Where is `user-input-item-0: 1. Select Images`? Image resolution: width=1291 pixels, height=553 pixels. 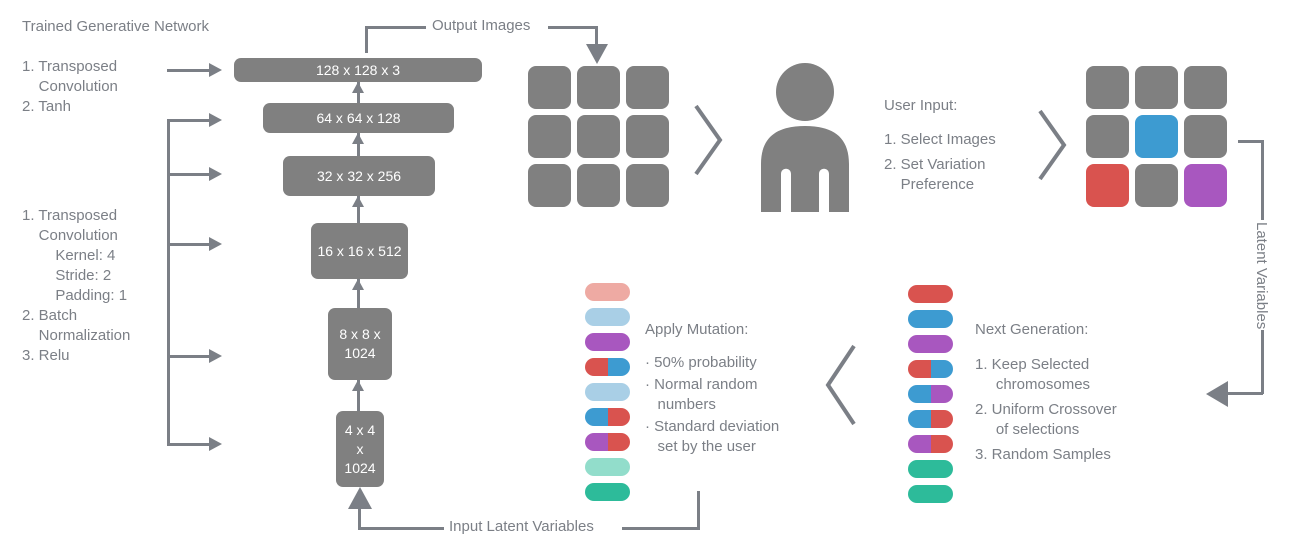 user-input-item-0: 1. Select Images is located at coordinates (940, 139).